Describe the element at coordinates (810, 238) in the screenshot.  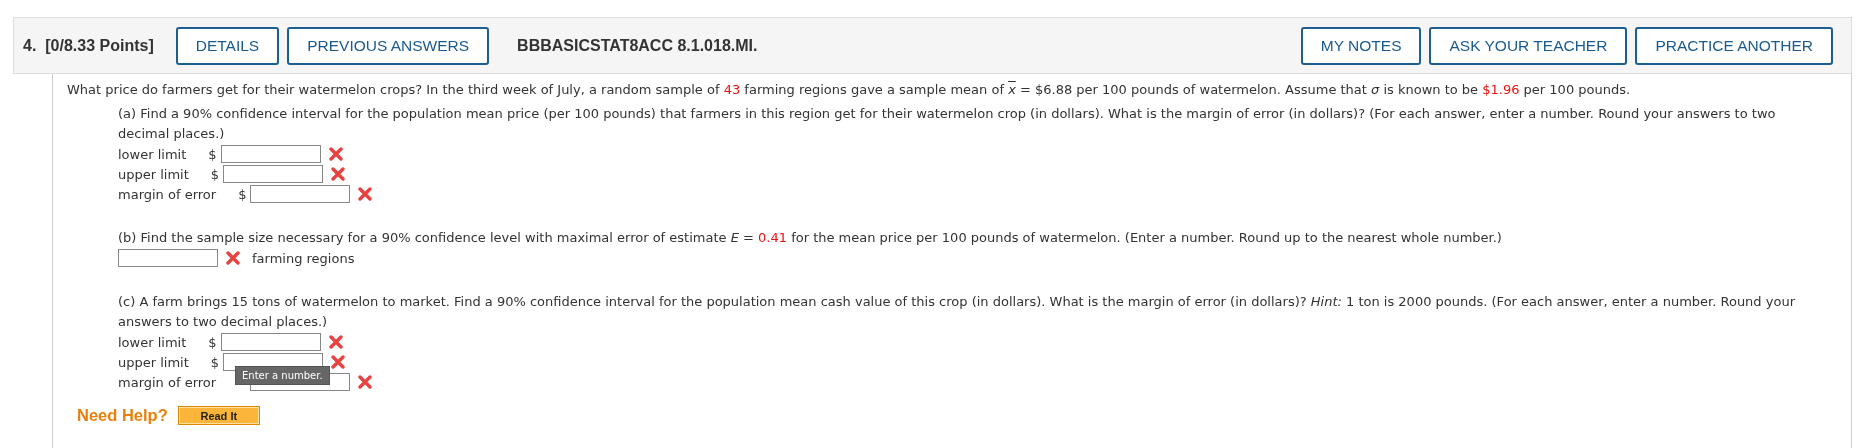
I see `question-text: (b) Find the sample size necessary for a 90% confidence level with maximal error of estimate E = 0.41 for the mean price per 100 pounds of watermelon. (Enter a number. Round up to the nearest whole number.)` at that location.